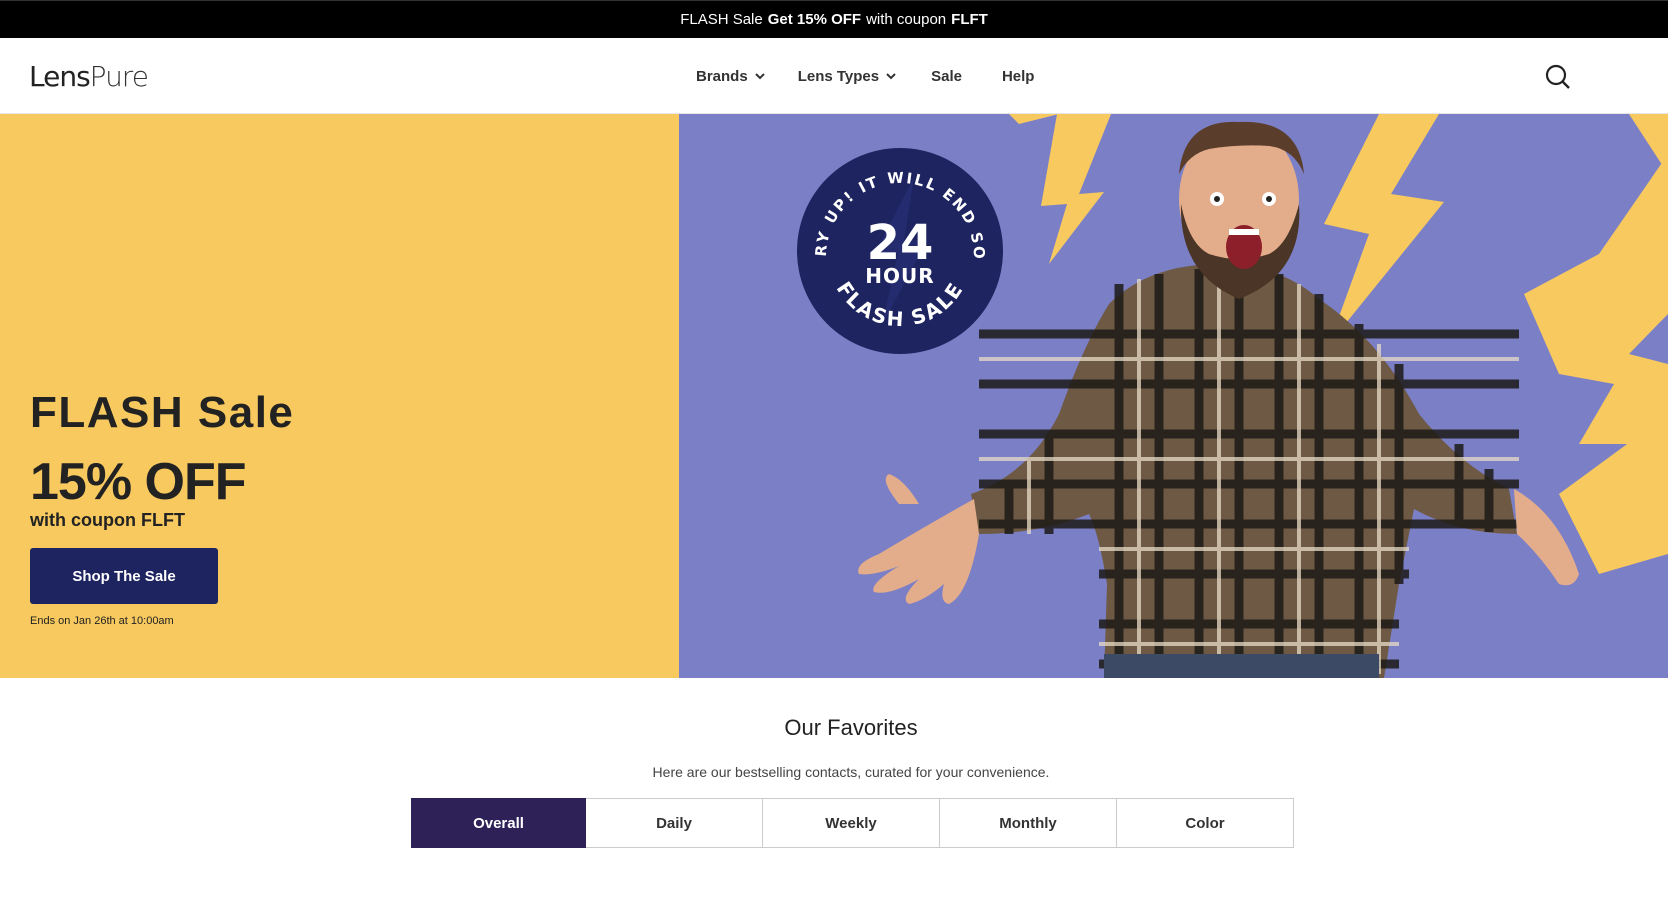  I want to click on main-nav: Brands Lens Types Sale Help, so click(865, 76).